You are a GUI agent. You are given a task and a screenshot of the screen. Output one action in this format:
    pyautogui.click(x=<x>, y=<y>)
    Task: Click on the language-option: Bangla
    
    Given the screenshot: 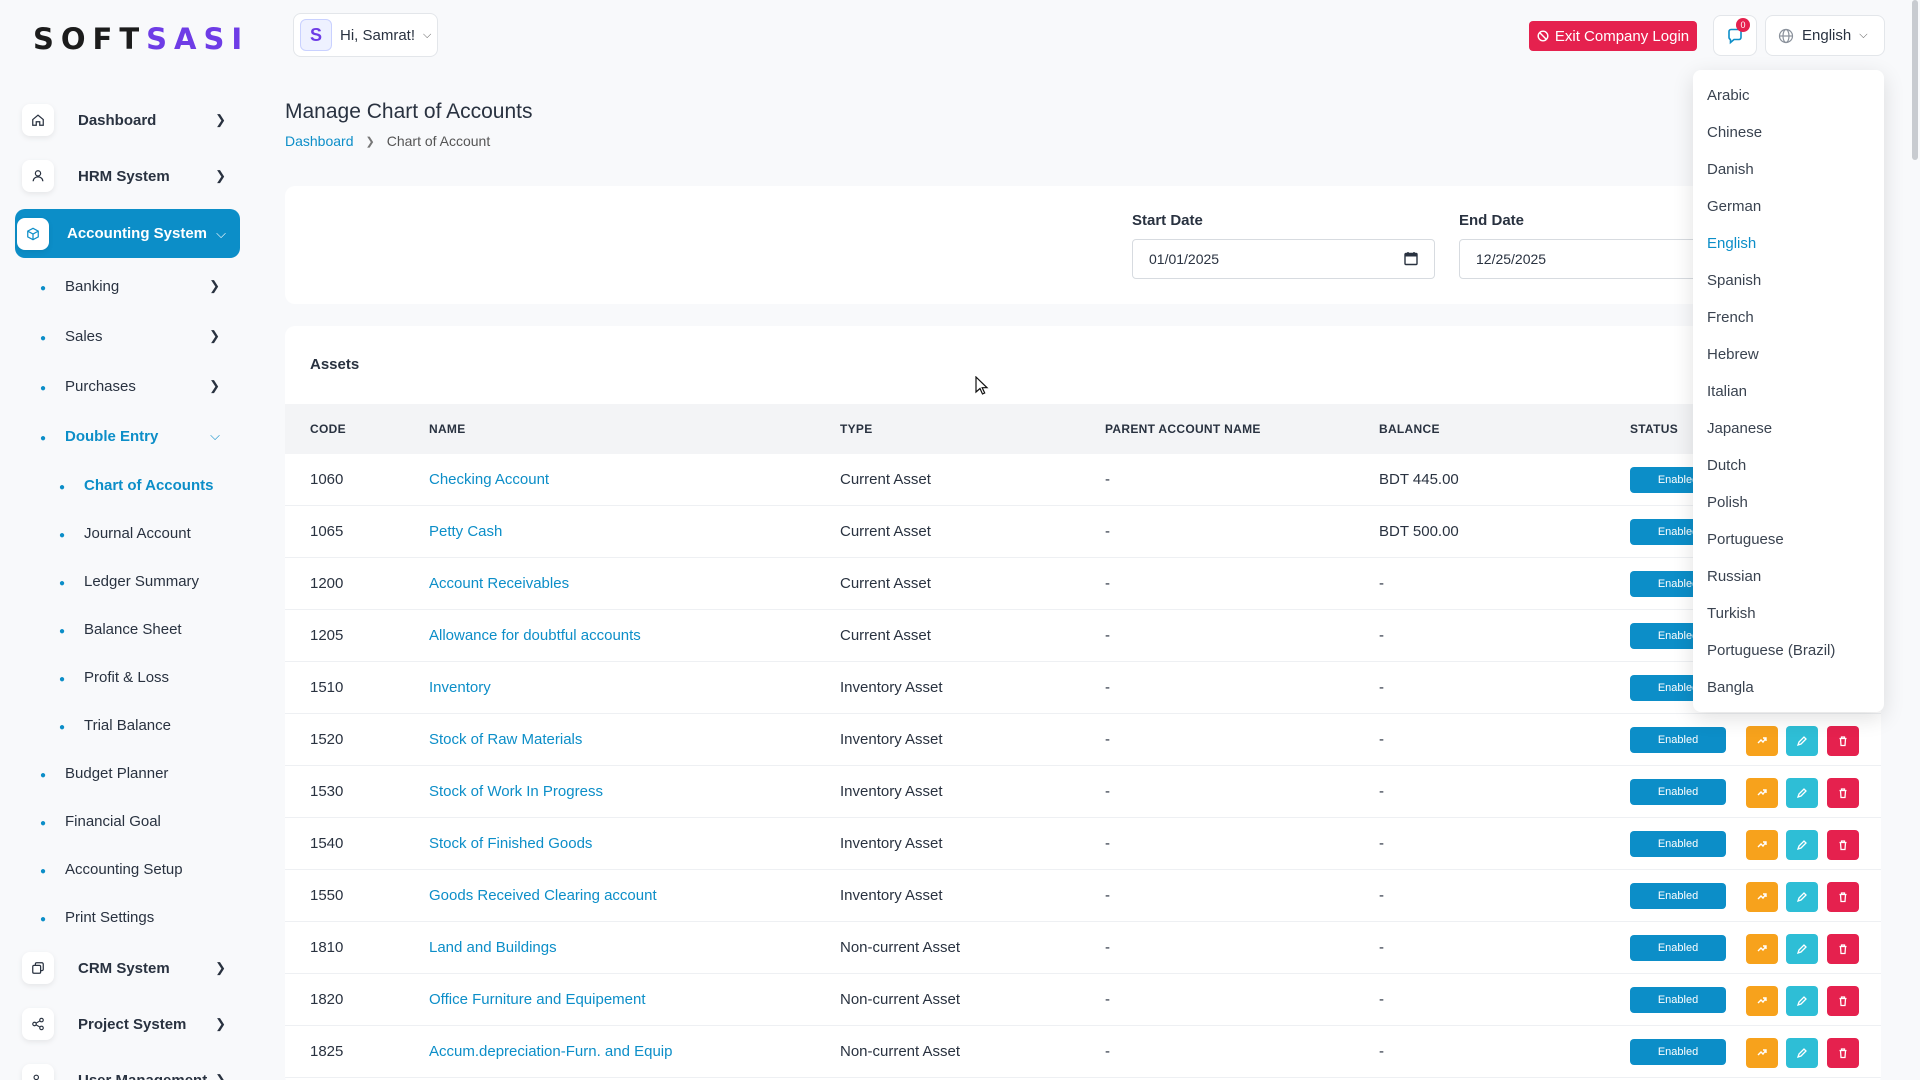 What is the action you would take?
    pyautogui.click(x=1730, y=687)
    